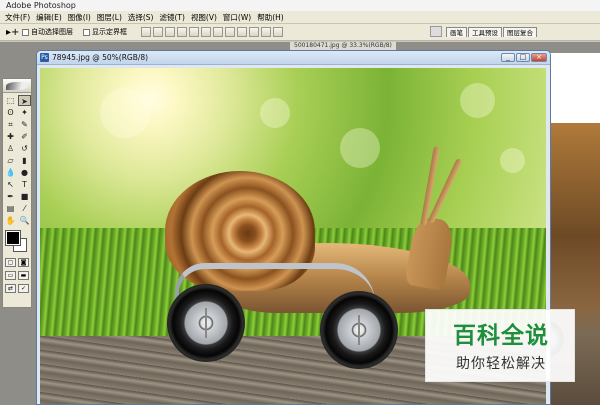 The image size is (600, 405). I want to click on front-wheel, so click(359, 330).